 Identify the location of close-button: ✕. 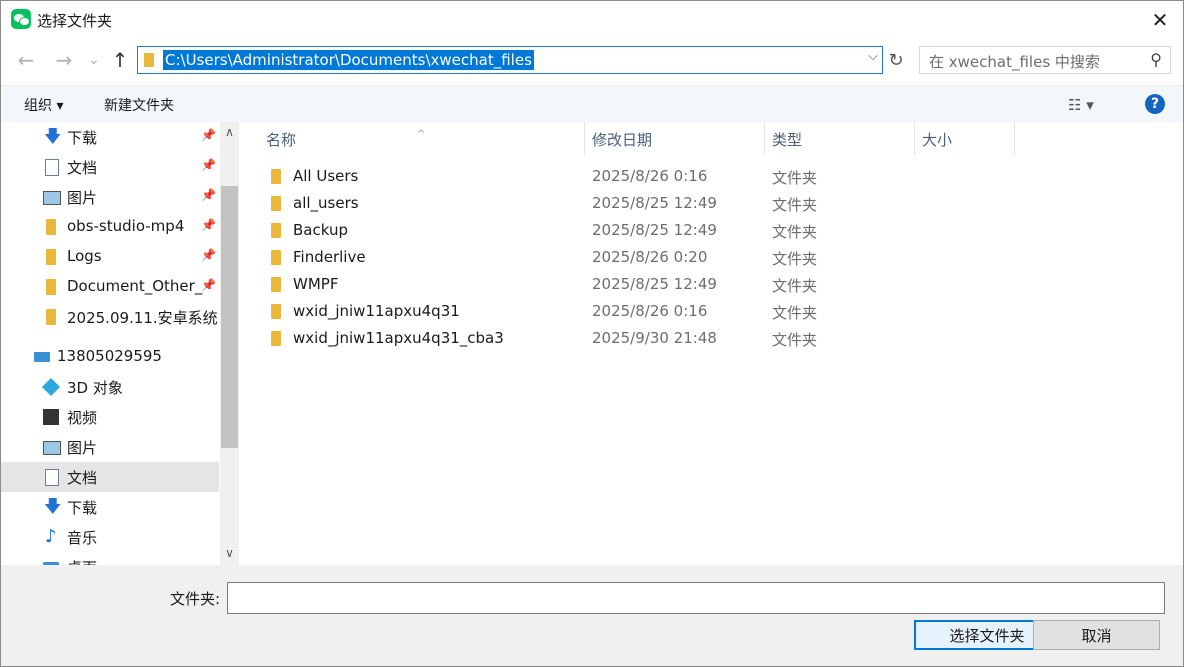
(1160, 20).